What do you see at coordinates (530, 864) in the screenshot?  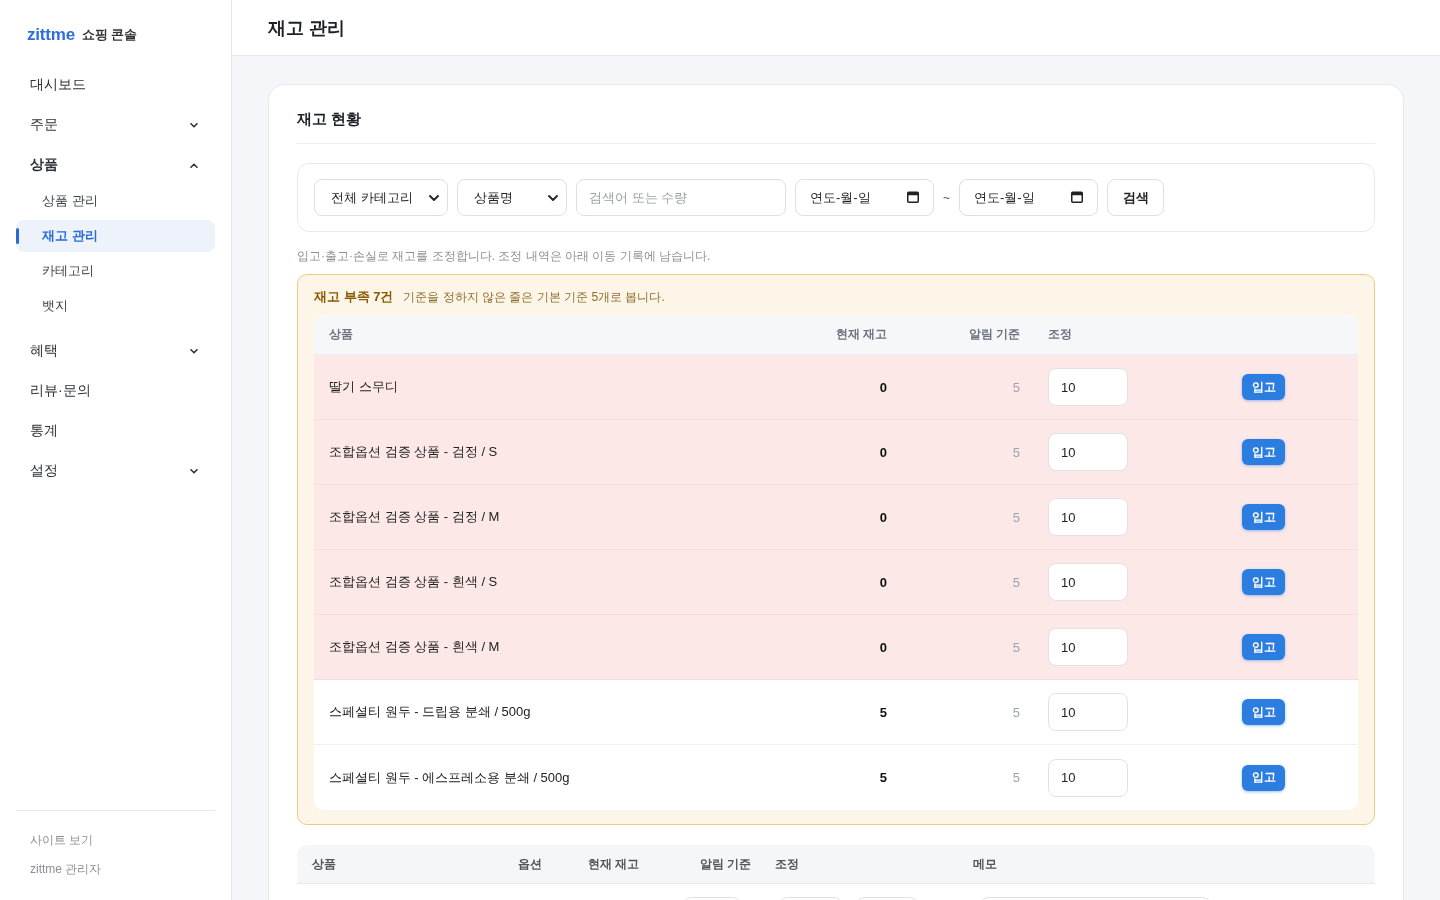 I see `column-header: 옵션` at bounding box center [530, 864].